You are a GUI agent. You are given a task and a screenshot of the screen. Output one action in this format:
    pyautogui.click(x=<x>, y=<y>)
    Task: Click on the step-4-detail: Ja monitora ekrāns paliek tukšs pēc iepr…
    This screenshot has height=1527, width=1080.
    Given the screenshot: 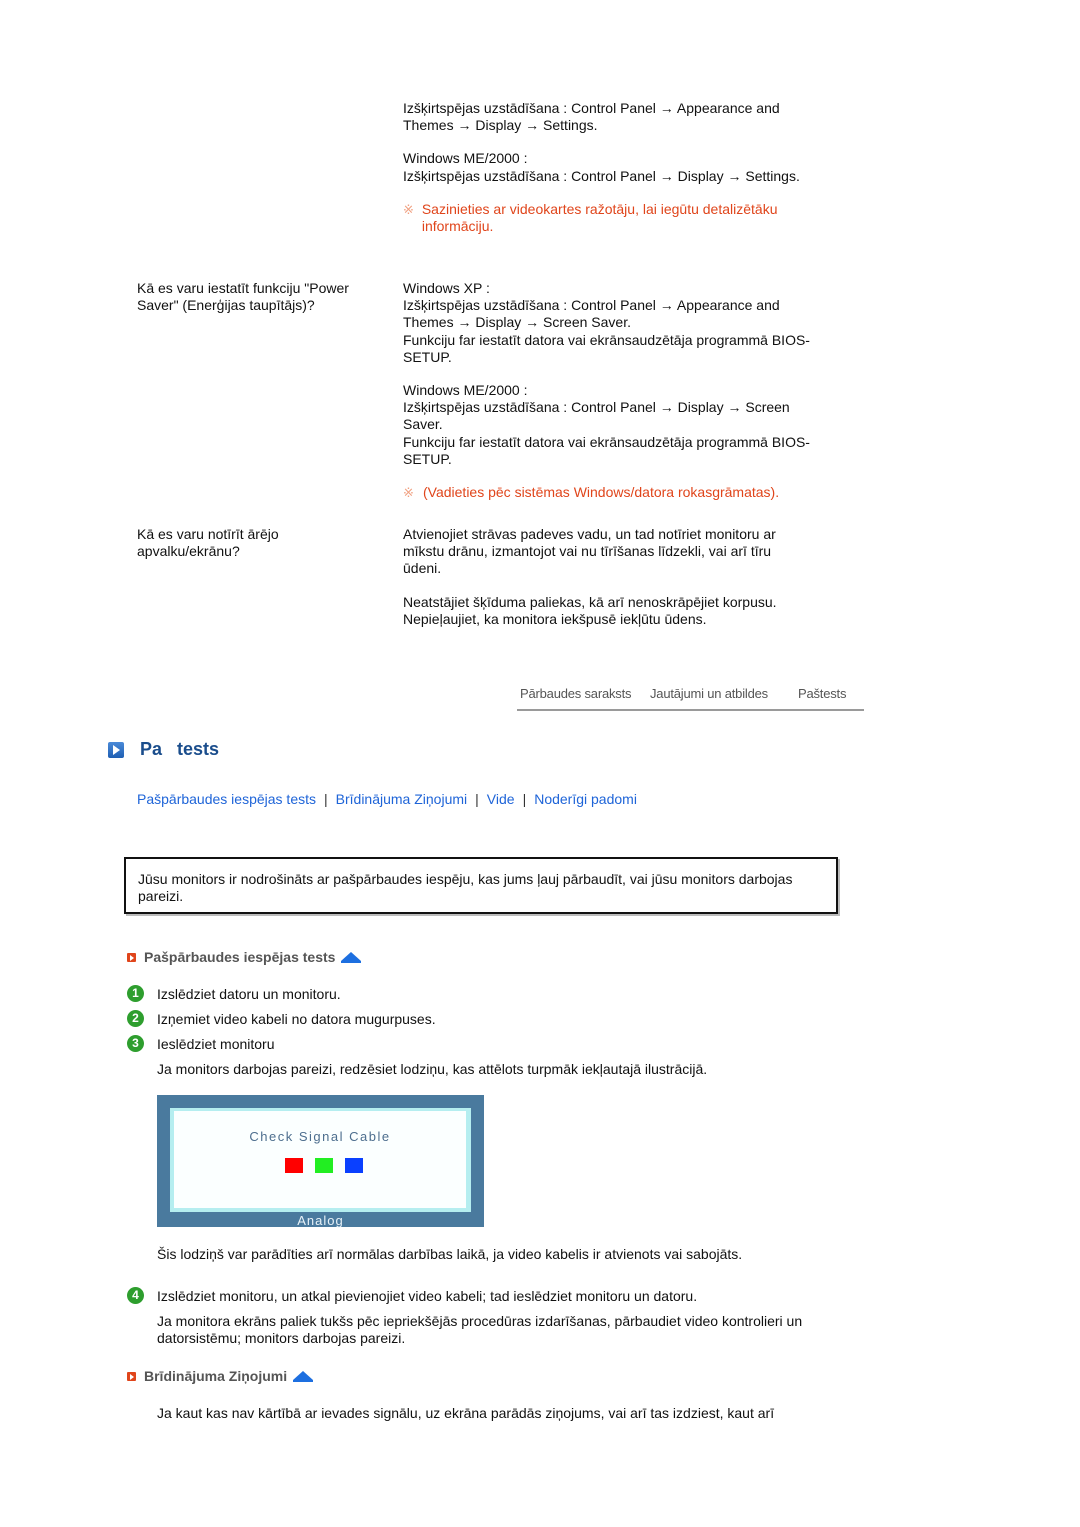 What is the action you would take?
    pyautogui.click(x=480, y=1330)
    